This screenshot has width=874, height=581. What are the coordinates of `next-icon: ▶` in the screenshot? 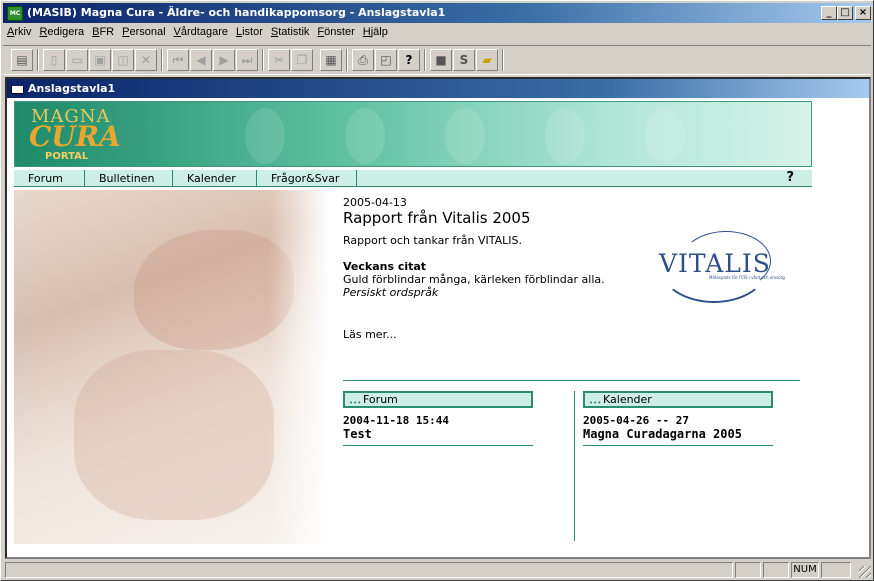 It's located at (224, 60).